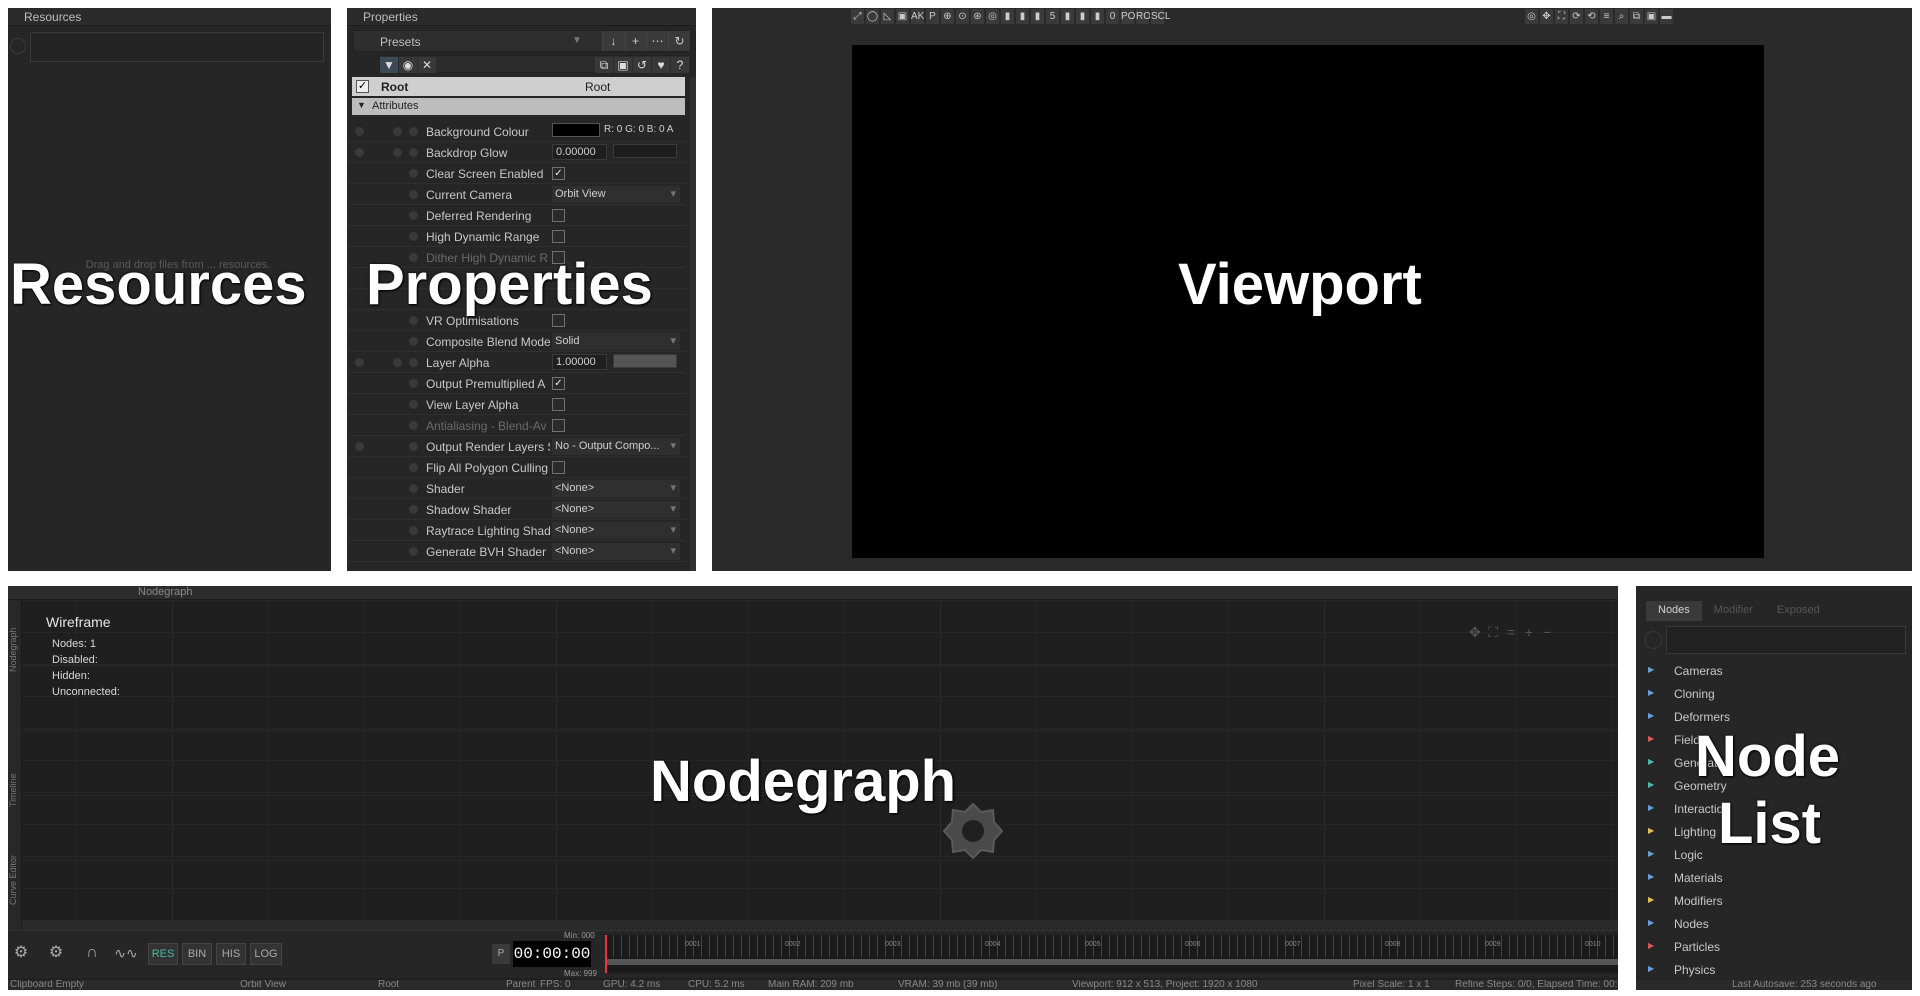 The image size is (1920, 996). What do you see at coordinates (1591, 16) in the screenshot?
I see `viewport-tool-icon: ⟲` at bounding box center [1591, 16].